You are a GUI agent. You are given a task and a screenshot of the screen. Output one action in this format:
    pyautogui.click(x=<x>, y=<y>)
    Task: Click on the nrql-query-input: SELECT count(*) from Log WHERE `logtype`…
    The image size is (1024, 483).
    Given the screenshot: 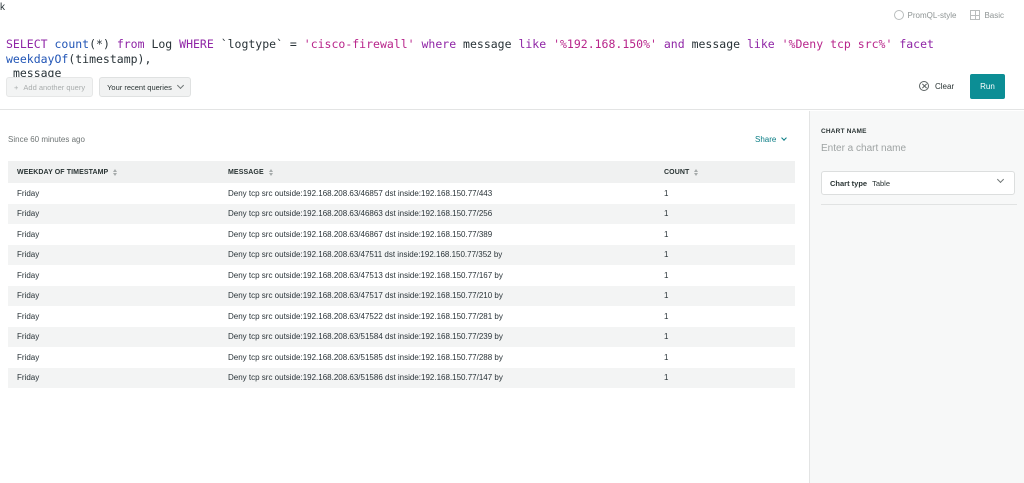 What is the action you would take?
    pyautogui.click(x=506, y=59)
    